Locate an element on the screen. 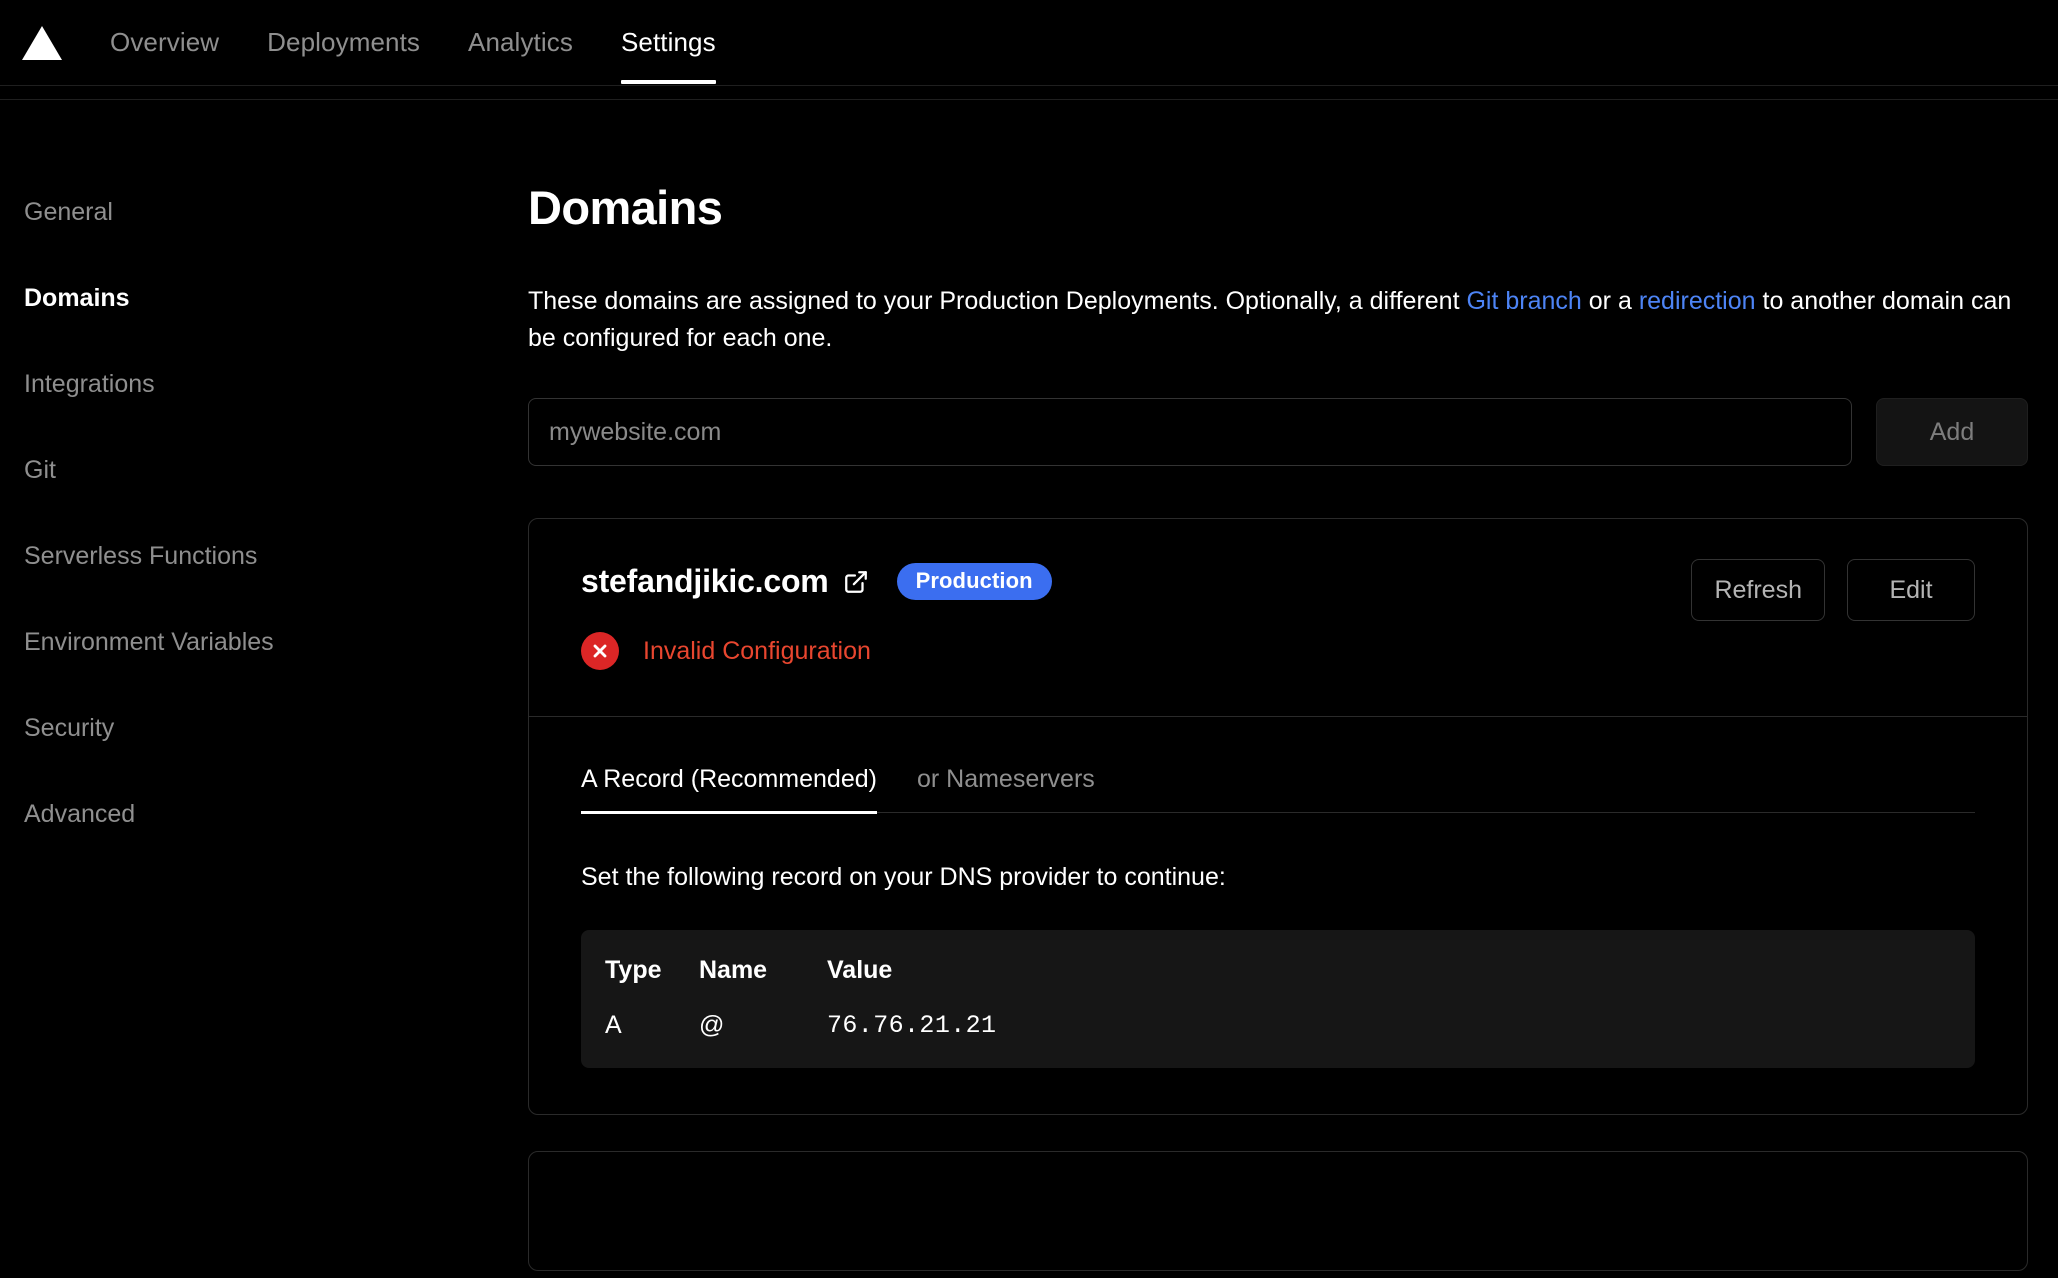 The height and width of the screenshot is (1278, 2058). sidebar-item-label: Security is located at coordinates (69, 728).